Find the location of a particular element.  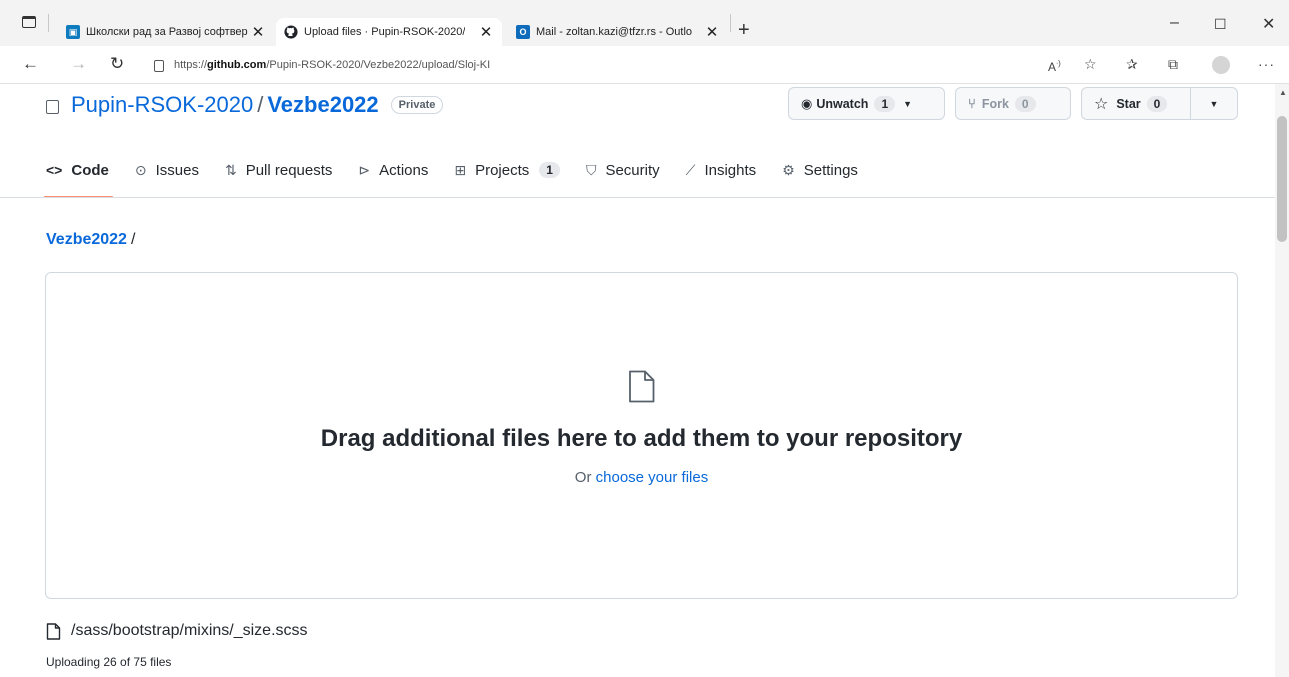

new-tab-icon: + is located at coordinates (744, 30).